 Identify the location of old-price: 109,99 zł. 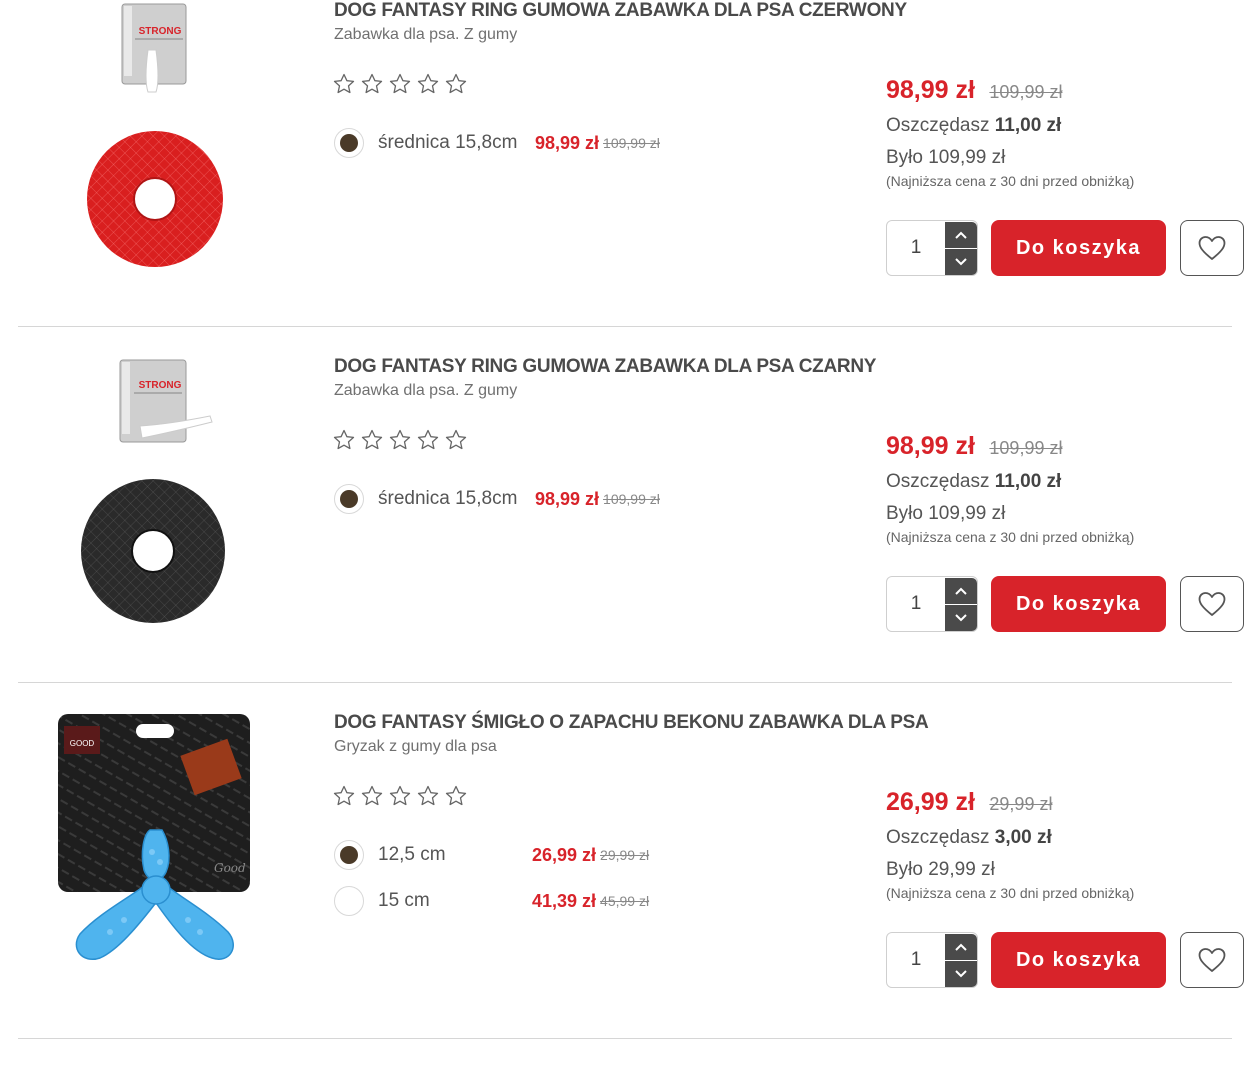
(1026, 448).